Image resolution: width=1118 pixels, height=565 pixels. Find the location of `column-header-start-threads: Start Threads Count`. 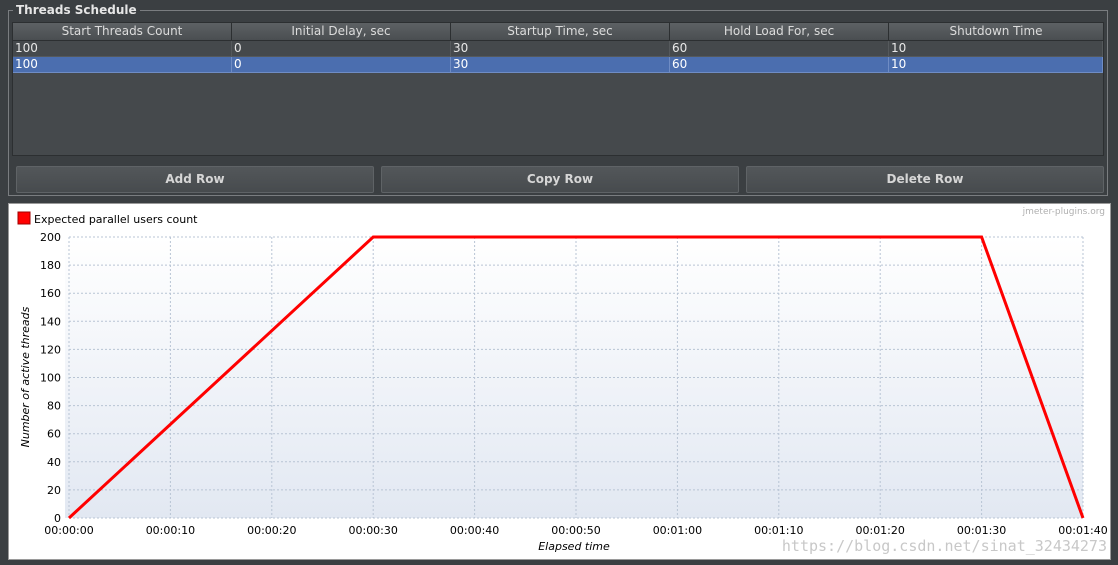

column-header-start-threads: Start Threads Count is located at coordinates (122, 32).